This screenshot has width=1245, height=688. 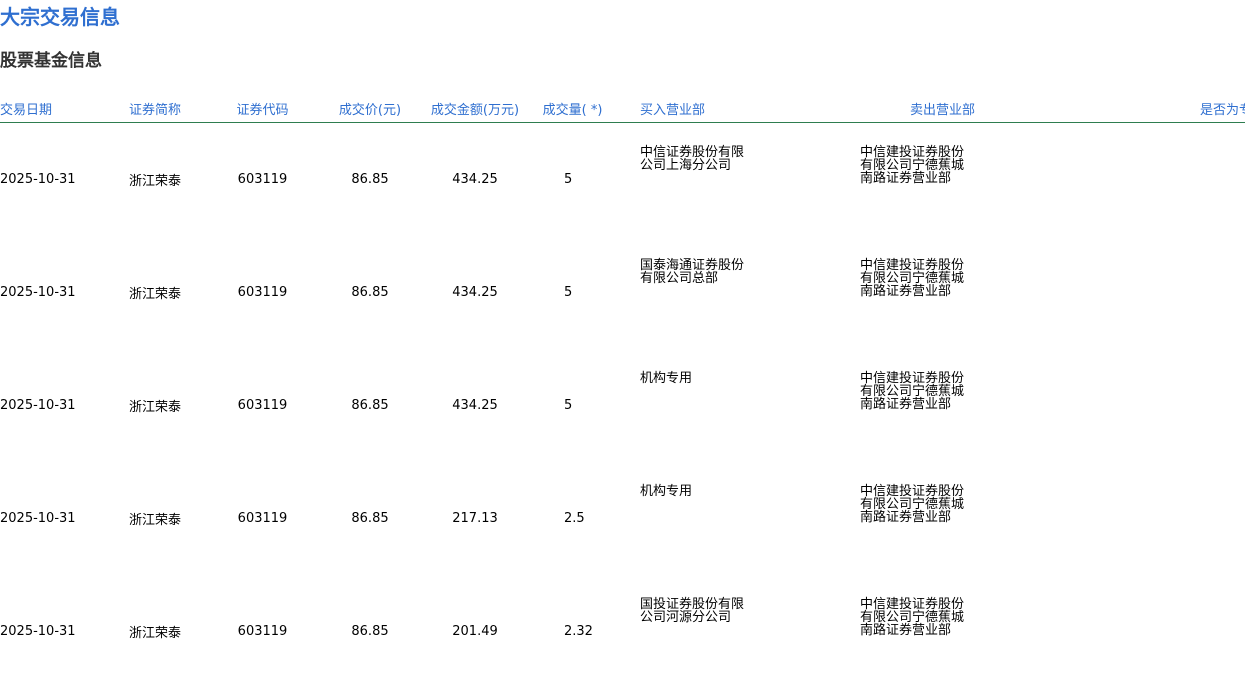 I want to click on header-trade-date: 交易日期, so click(x=50, y=108).